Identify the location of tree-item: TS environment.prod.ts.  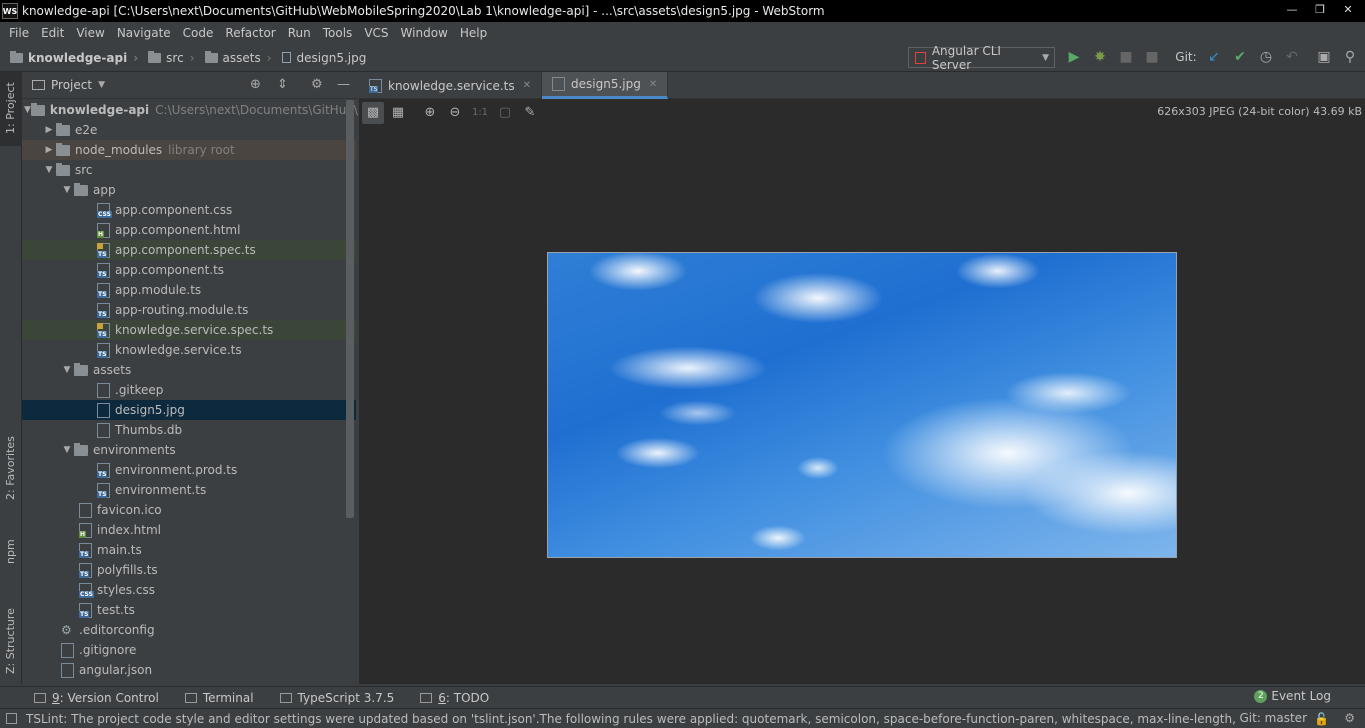
(189, 470).